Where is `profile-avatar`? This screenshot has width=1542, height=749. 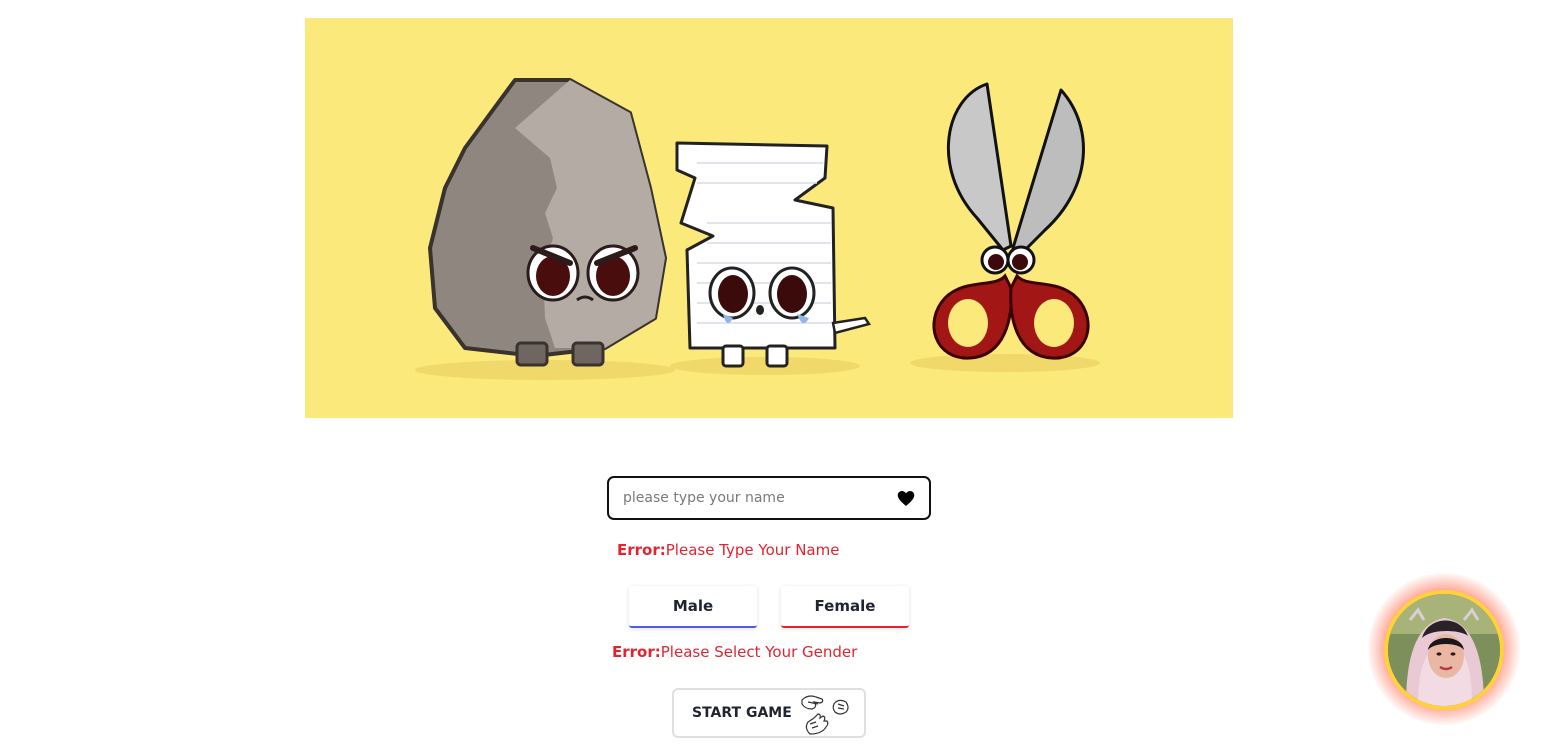
profile-avatar is located at coordinates (1444, 650).